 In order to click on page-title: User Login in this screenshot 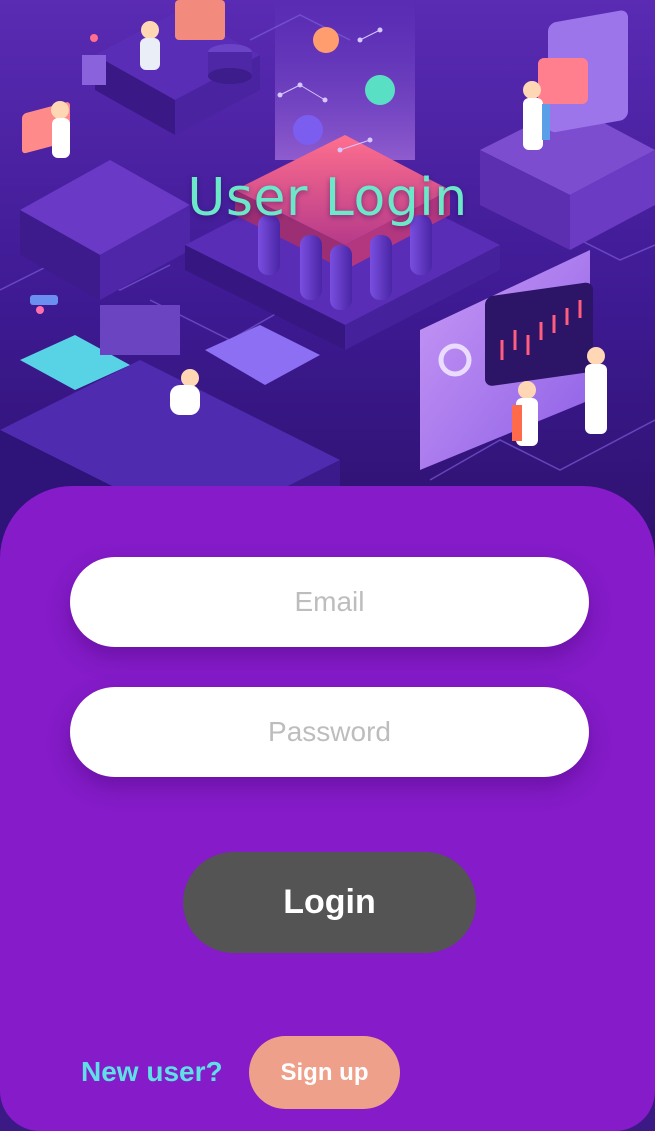, I will do `click(327, 198)`.